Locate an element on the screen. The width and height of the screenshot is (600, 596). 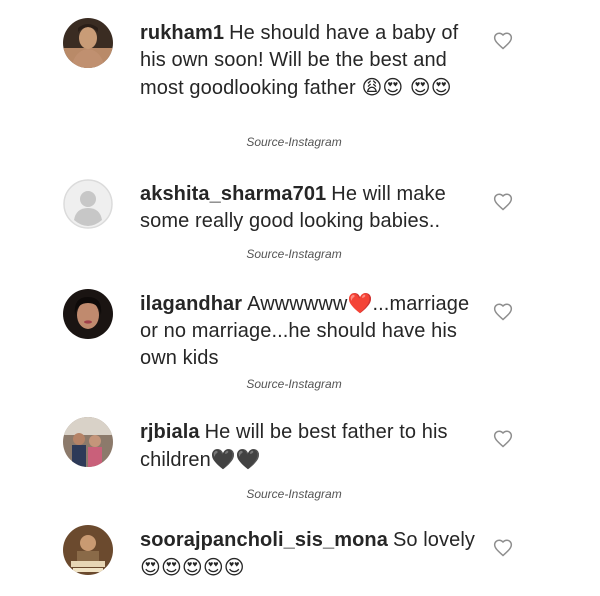
username-link: ilagandhar is located at coordinates (191, 304).